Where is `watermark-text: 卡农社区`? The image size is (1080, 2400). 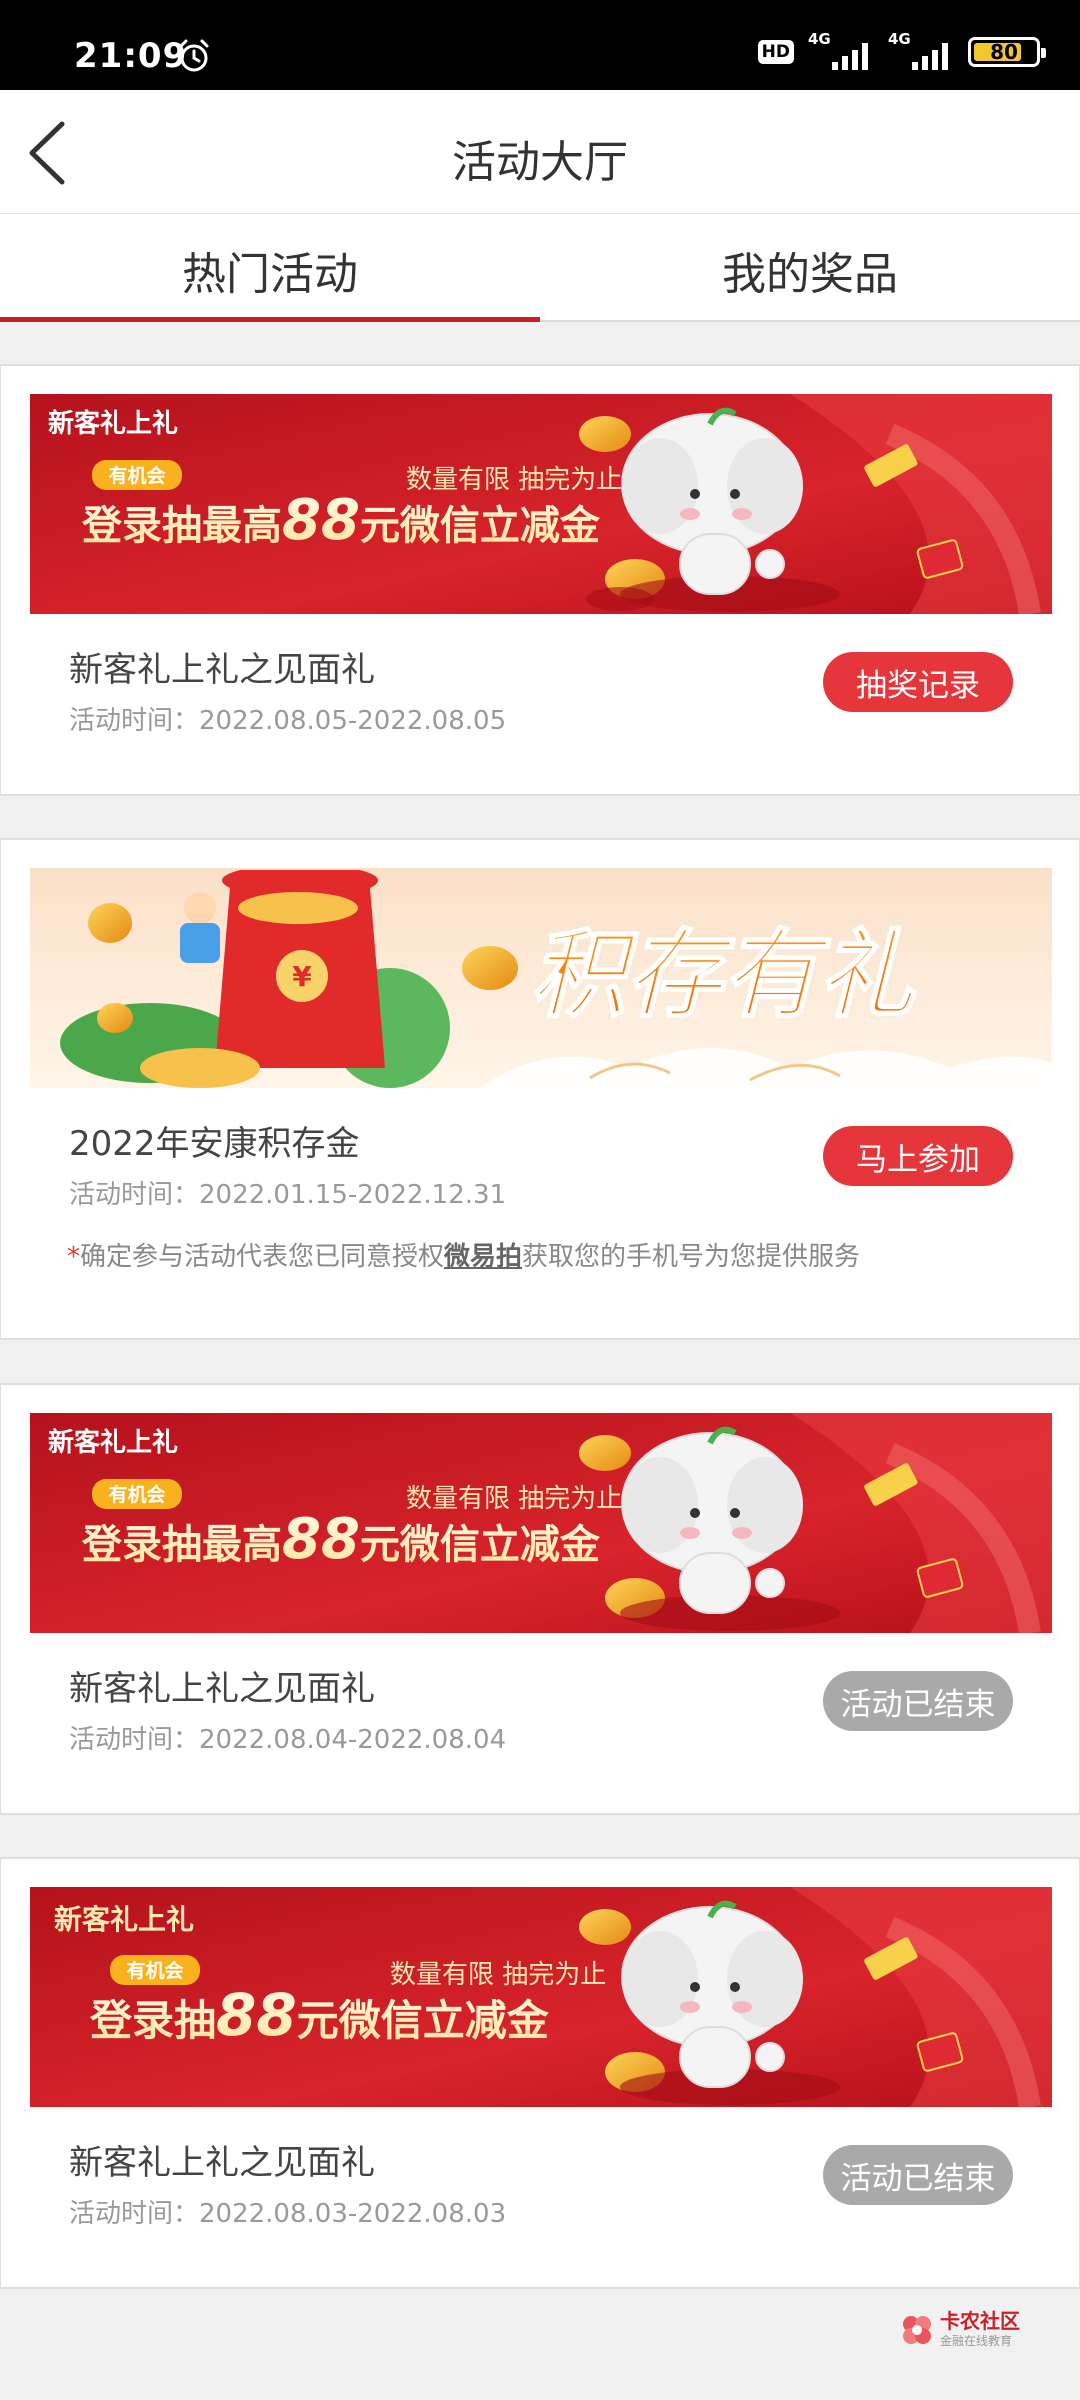 watermark-text: 卡农社区 is located at coordinates (980, 2321).